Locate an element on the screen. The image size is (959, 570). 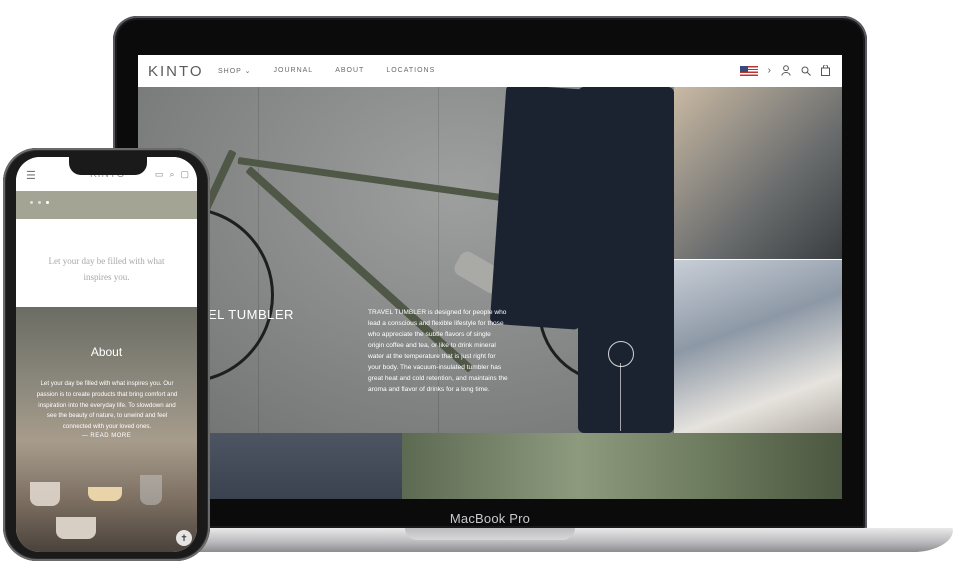
header-icons: › is located at coordinates (784, 70).